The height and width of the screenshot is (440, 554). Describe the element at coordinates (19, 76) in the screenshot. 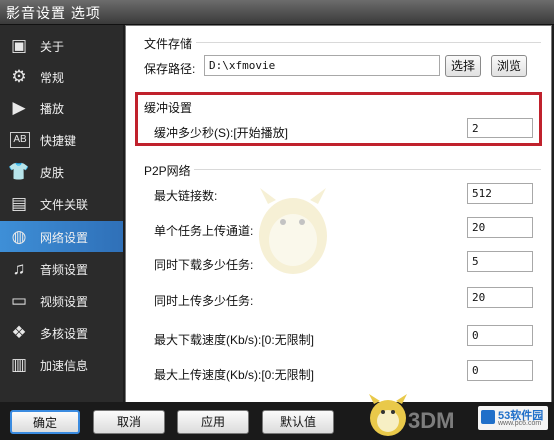

I see `gear-icon: ⚙` at that location.